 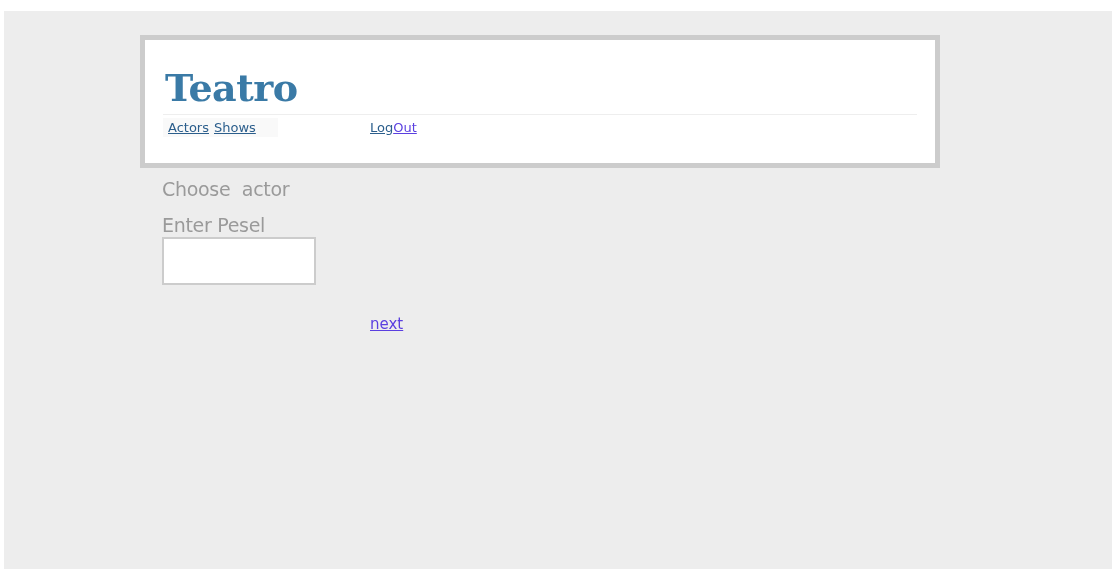 I want to click on pesel-input-field, so click(x=239, y=261).